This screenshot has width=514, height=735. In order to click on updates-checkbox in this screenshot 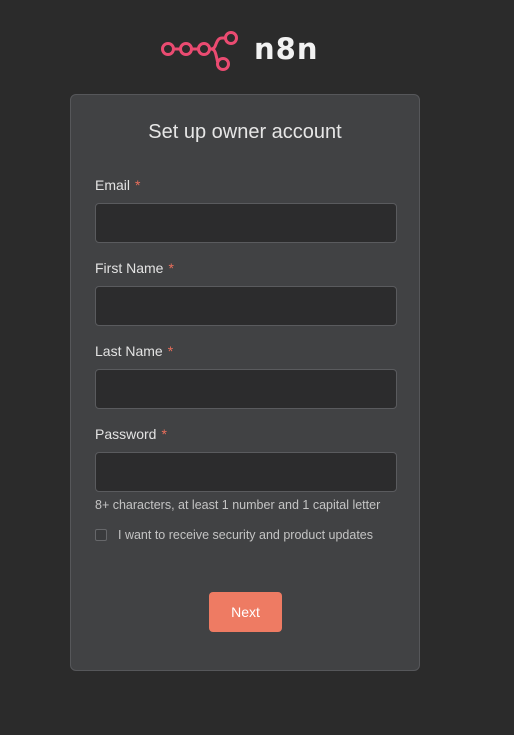, I will do `click(101, 535)`.